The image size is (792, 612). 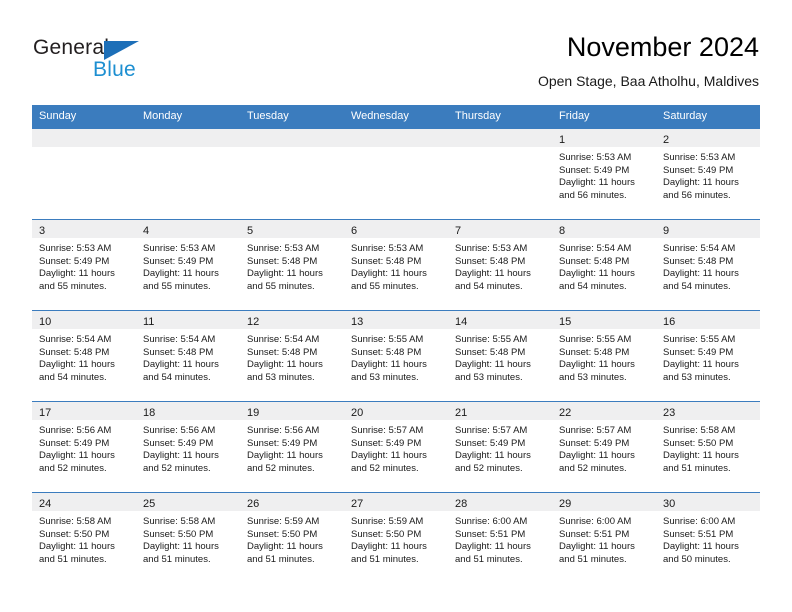 I want to click on day-number: 25, so click(x=149, y=504).